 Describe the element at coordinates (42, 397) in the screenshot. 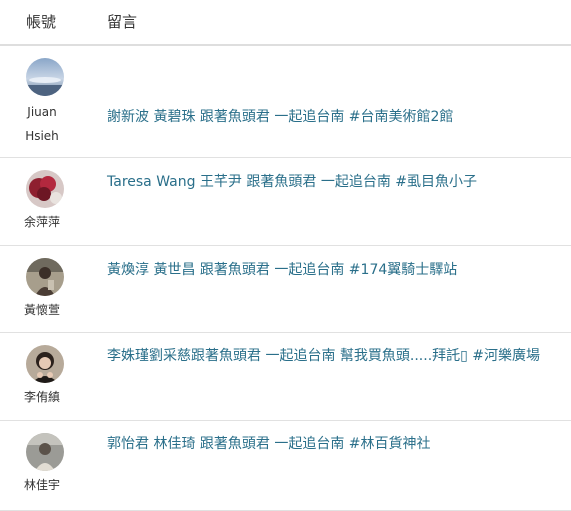

I see `account-name: 李侑縝` at that location.